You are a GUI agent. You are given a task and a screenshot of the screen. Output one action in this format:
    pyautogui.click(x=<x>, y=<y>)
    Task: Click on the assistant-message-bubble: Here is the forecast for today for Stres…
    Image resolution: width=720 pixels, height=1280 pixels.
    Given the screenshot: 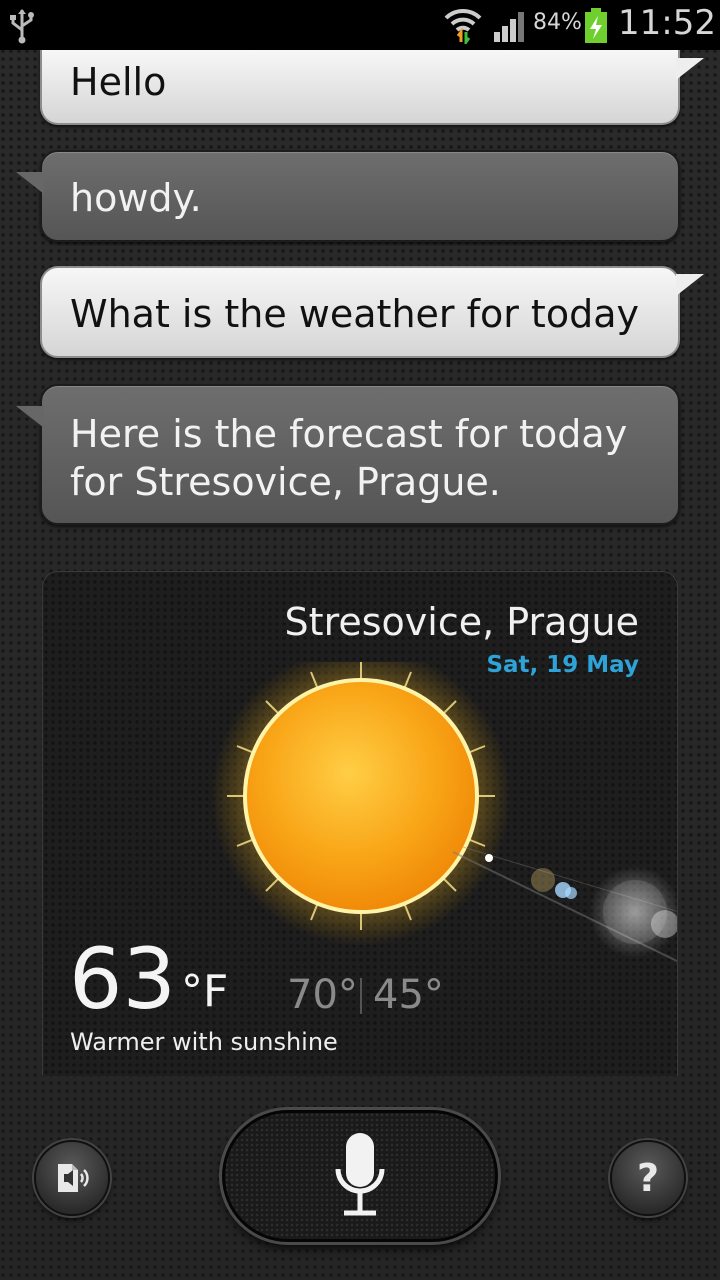 What is the action you would take?
    pyautogui.click(x=348, y=454)
    